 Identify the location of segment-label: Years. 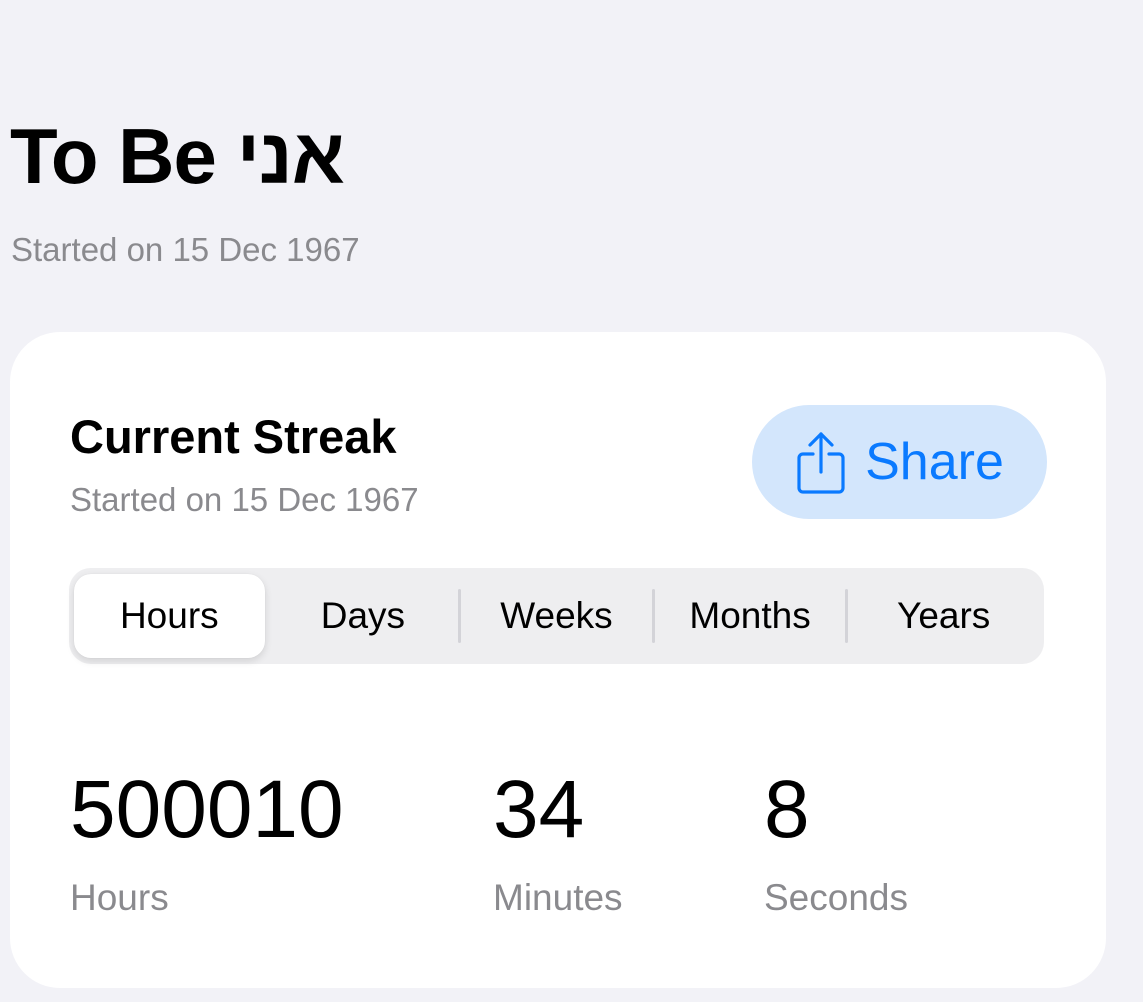
(944, 615).